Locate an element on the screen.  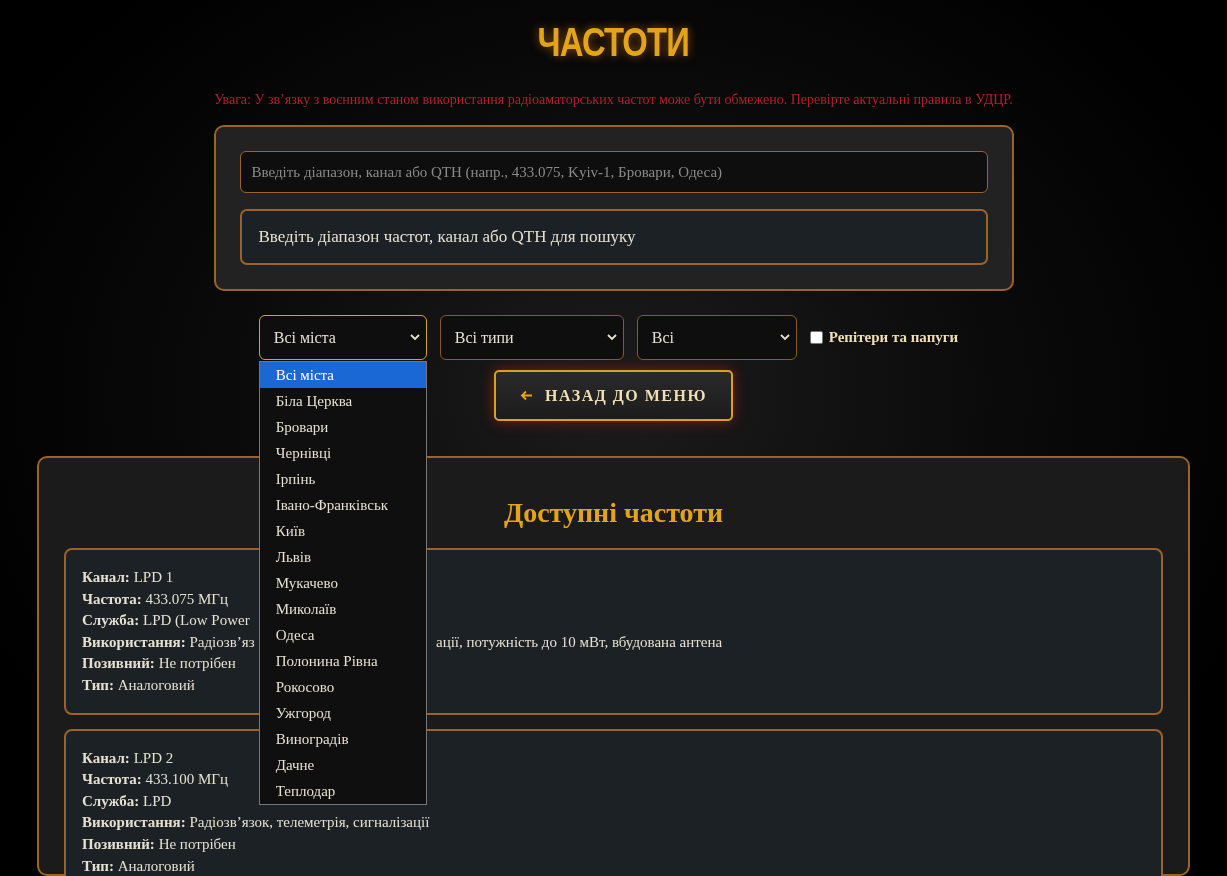
checkbox-label: Репітери та папуги is located at coordinates (893, 337).